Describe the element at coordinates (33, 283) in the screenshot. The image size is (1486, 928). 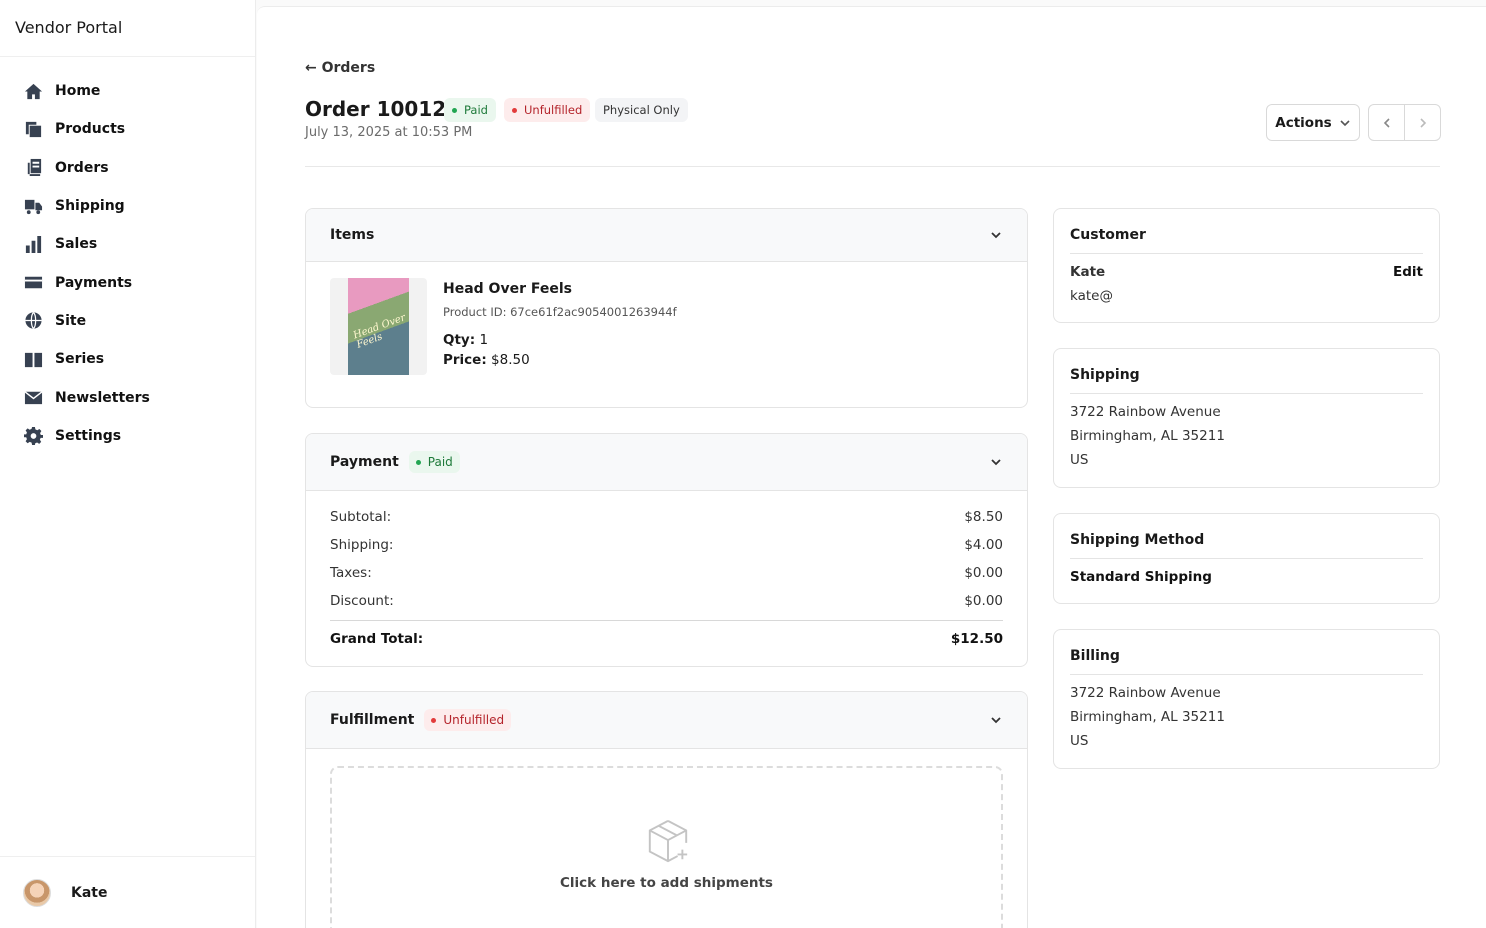
I see `payments-icon` at that location.